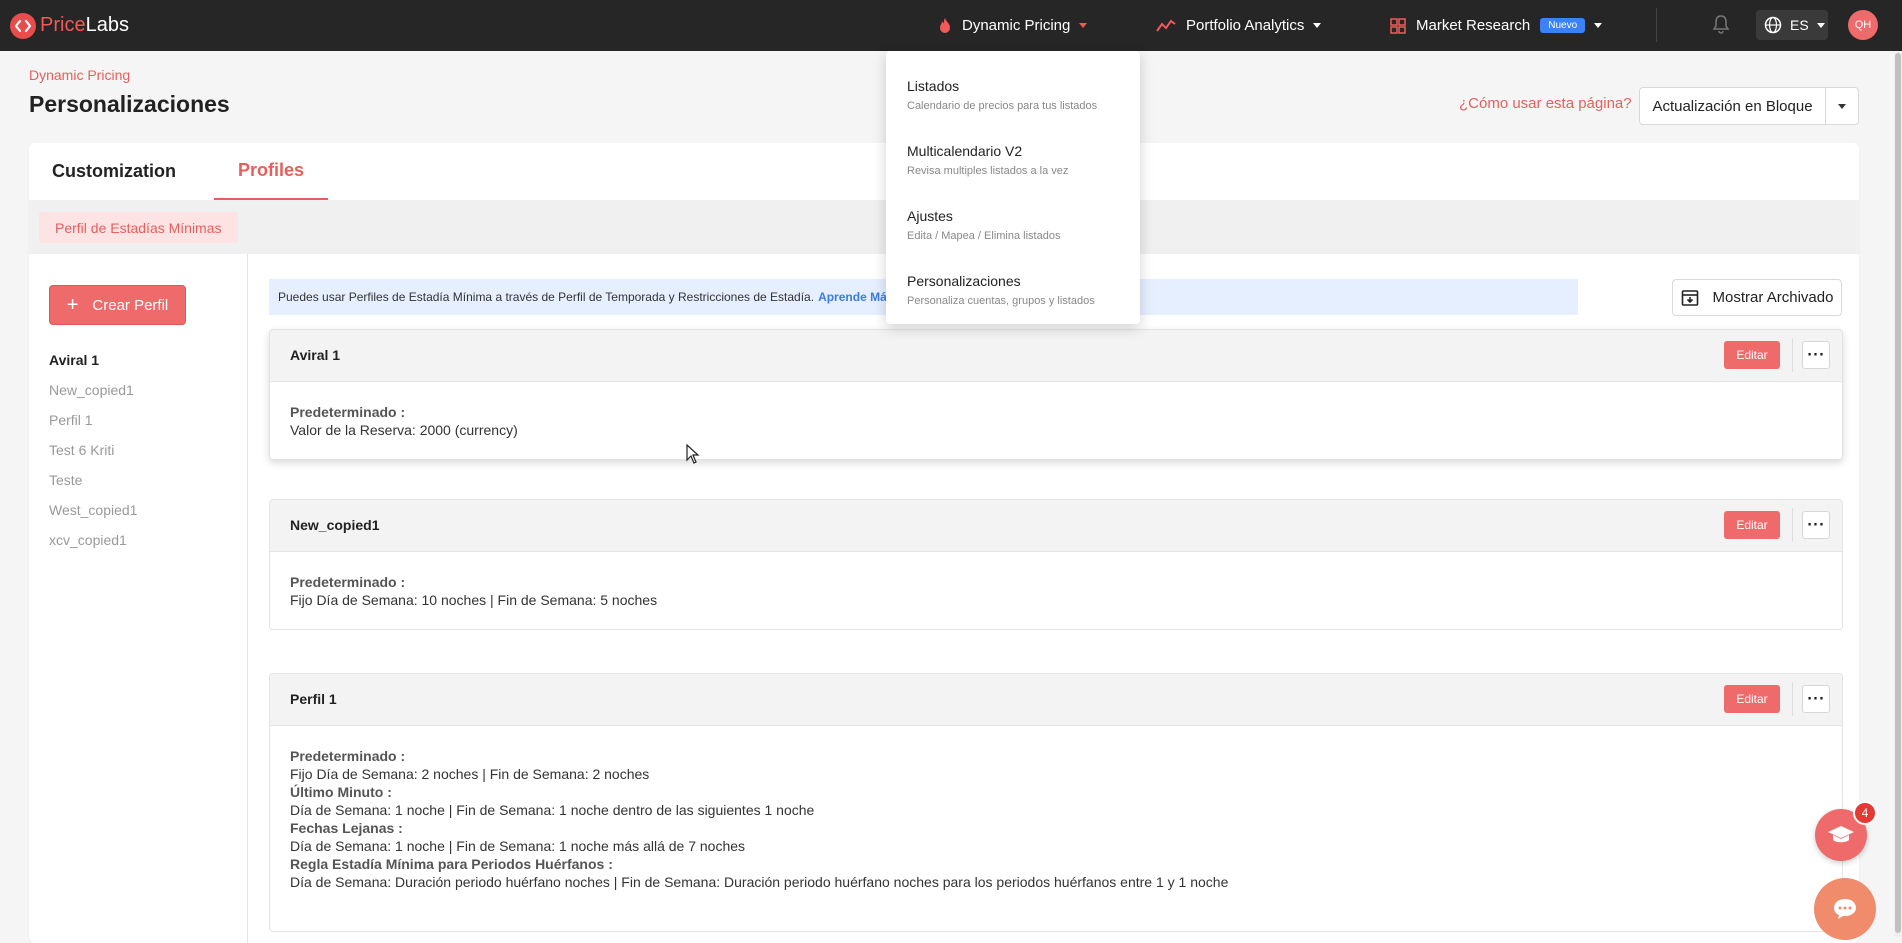 This screenshot has height=943, width=1902. I want to click on academy-help-button: 4, so click(1846, 831).